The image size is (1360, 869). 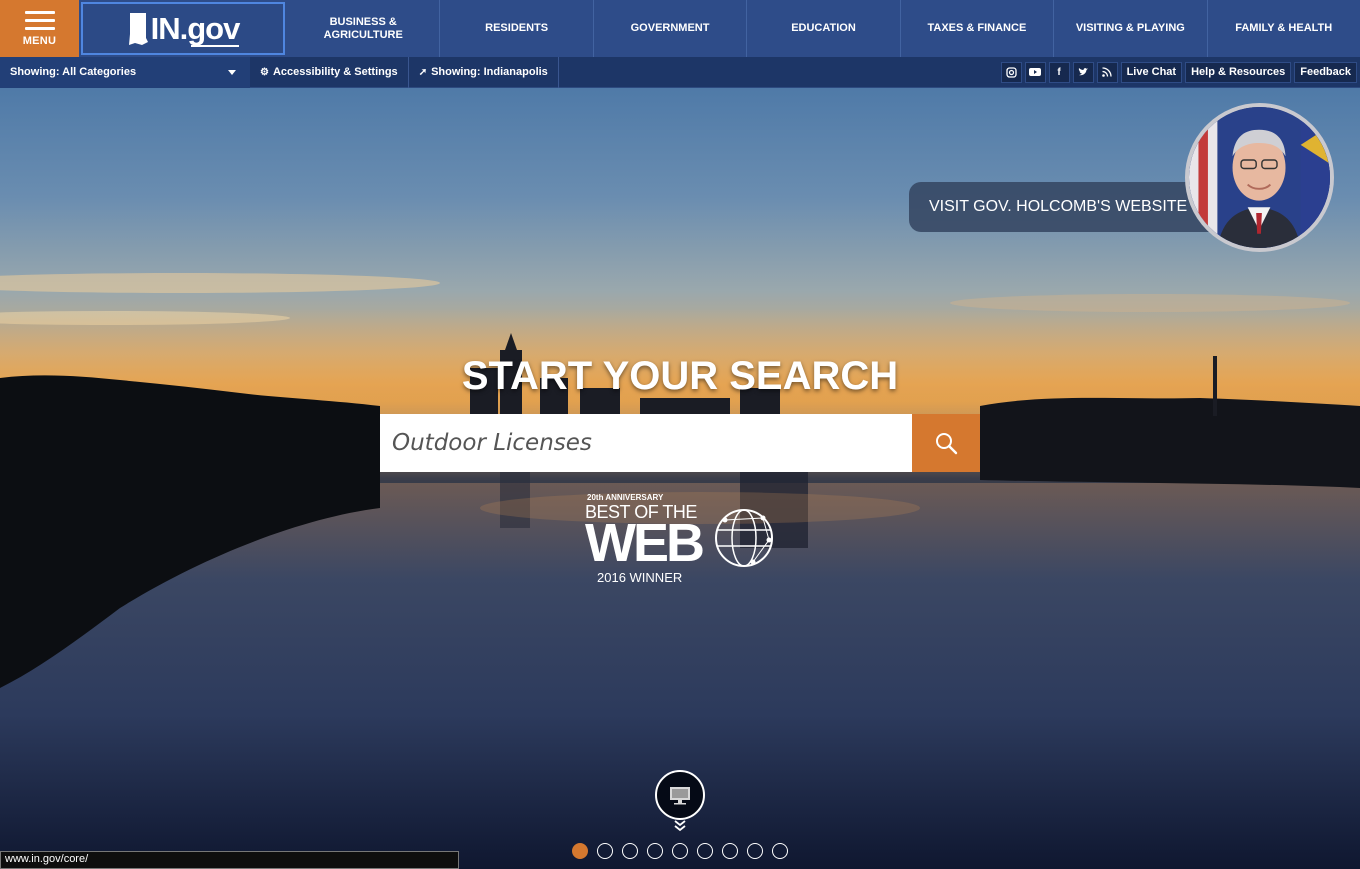 What do you see at coordinates (39, 20) in the screenshot?
I see `hamburger-icon` at bounding box center [39, 20].